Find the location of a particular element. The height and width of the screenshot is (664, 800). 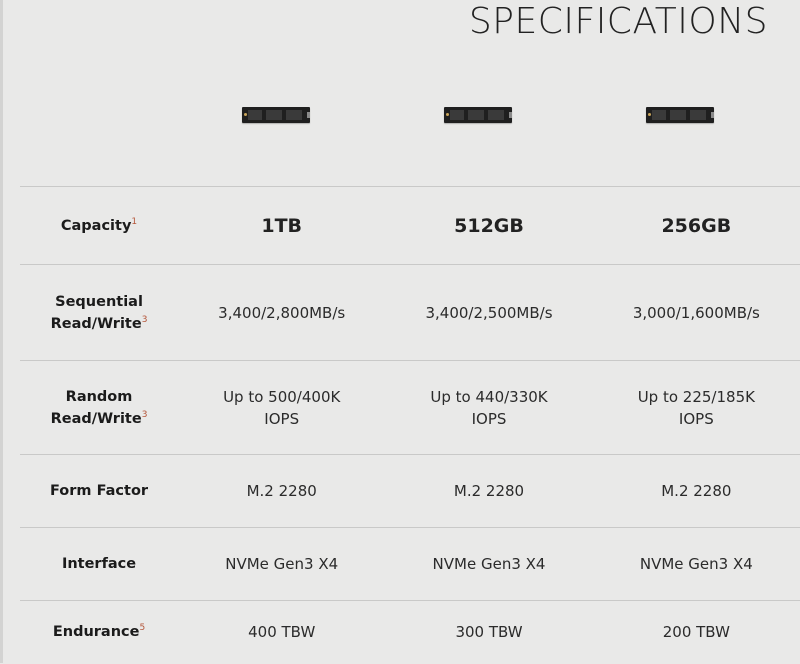

left-edge-strip is located at coordinates (1, 331).